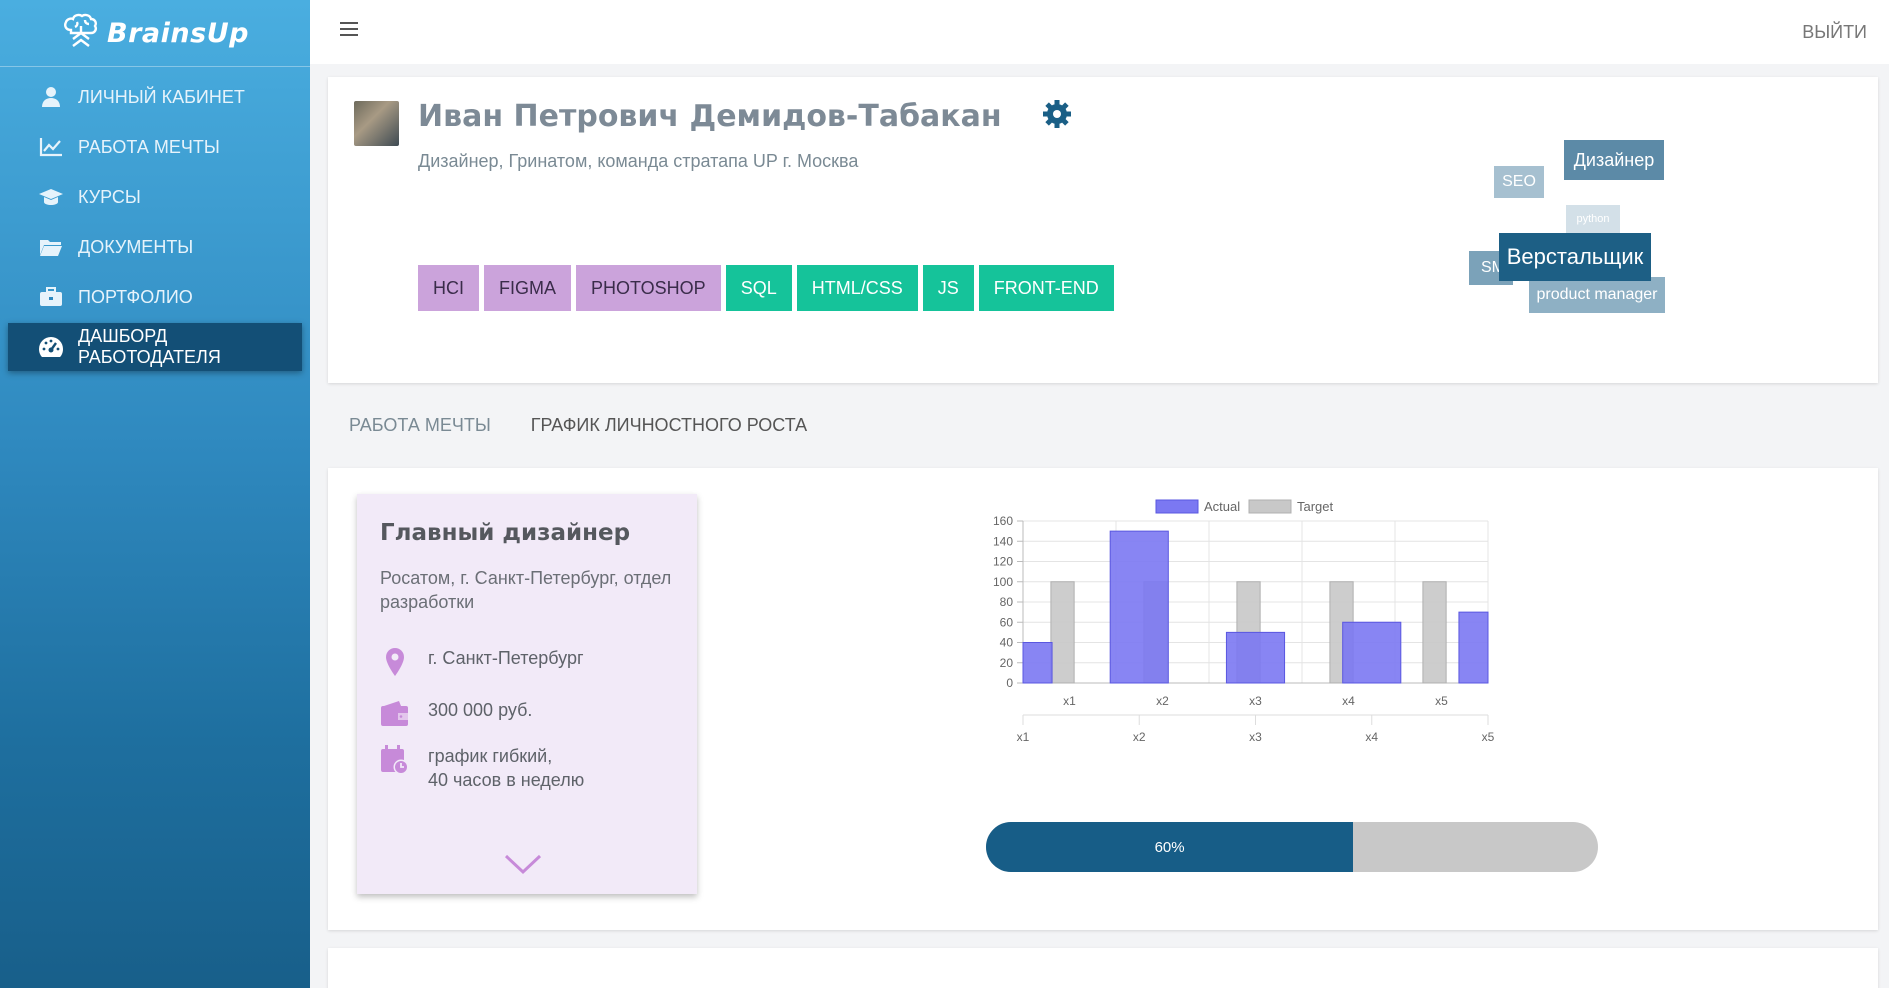  I want to click on briefcase-icon, so click(51, 297).